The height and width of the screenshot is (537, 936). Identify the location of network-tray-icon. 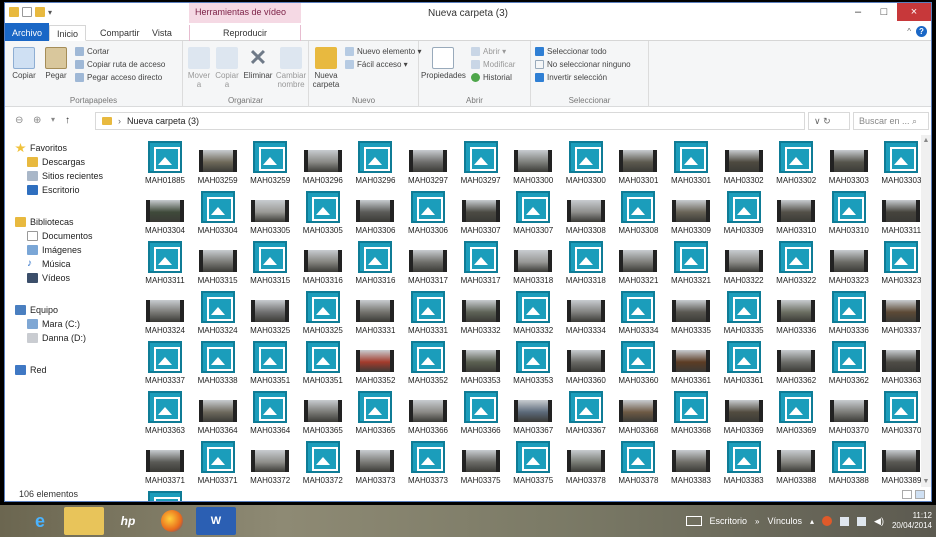
(862, 521).